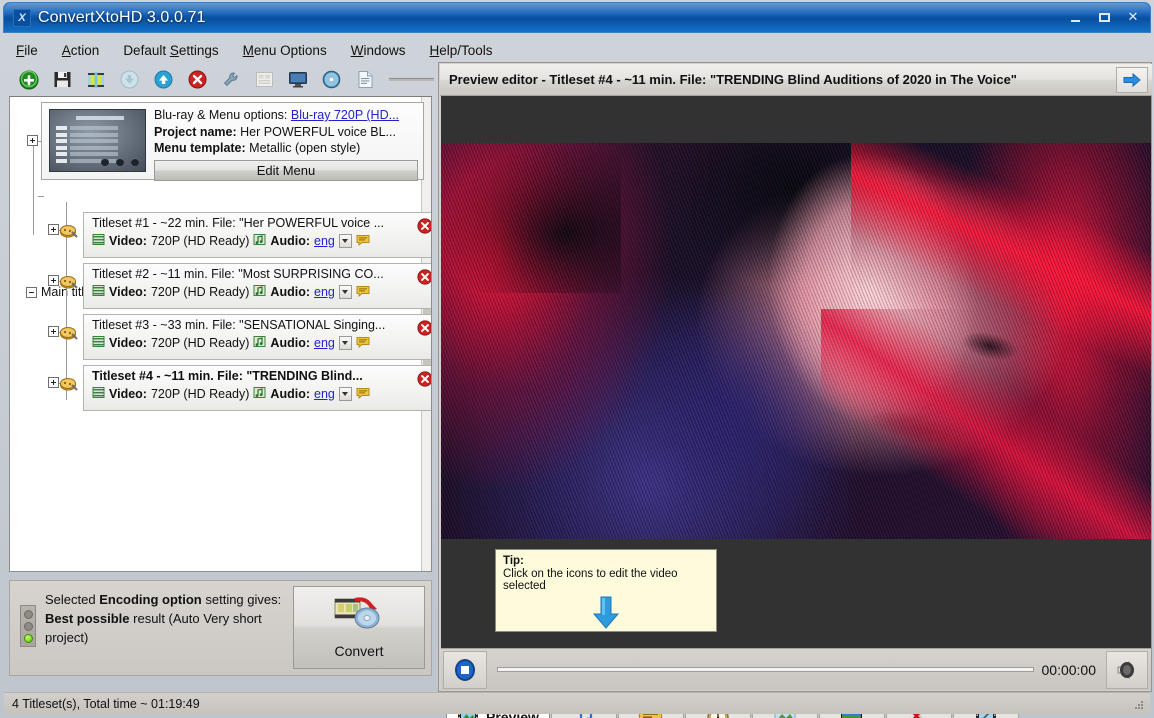 Image resolution: width=1154 pixels, height=718 pixels. Describe the element at coordinates (285, 50) in the screenshot. I see `menu-menu-options: Menu Options` at that location.